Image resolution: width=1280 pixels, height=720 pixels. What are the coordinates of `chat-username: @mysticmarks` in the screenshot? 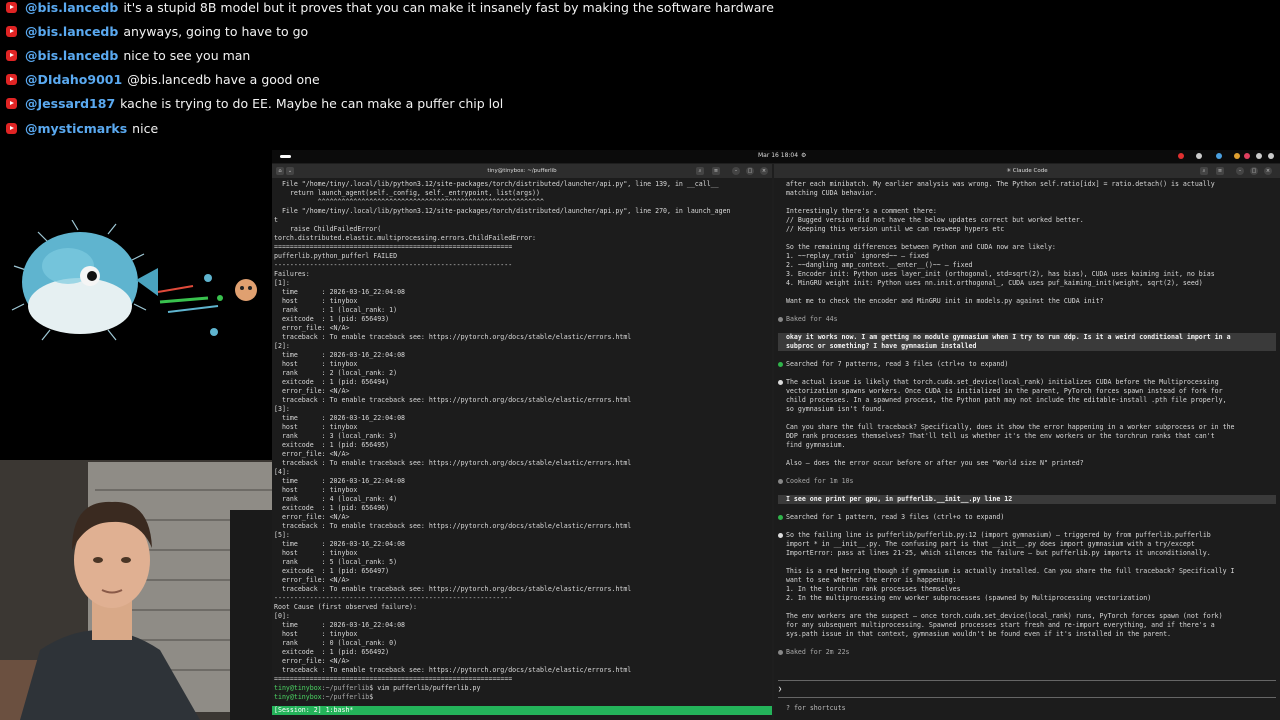 It's located at (76, 128).